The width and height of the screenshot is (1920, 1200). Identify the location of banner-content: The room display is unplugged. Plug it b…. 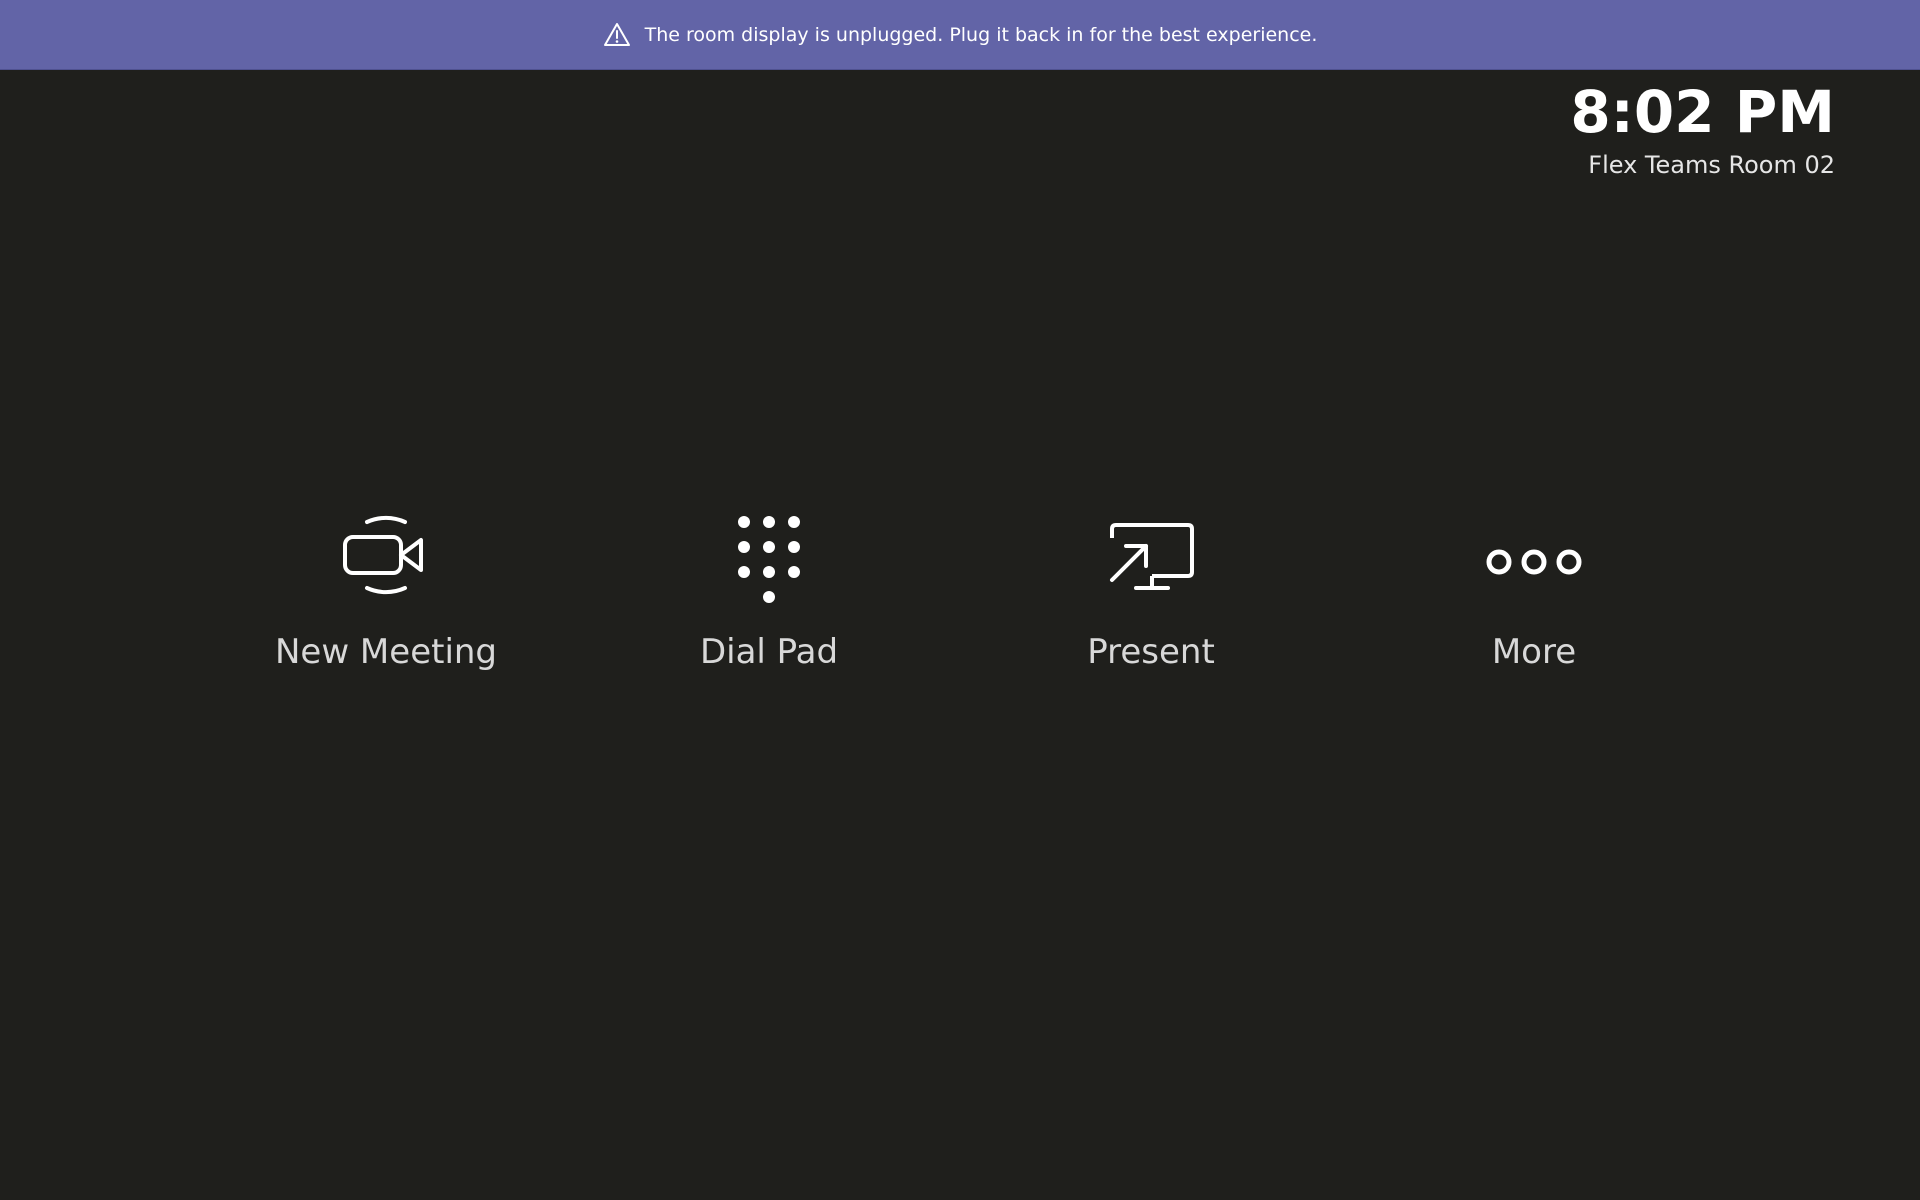
(960, 35).